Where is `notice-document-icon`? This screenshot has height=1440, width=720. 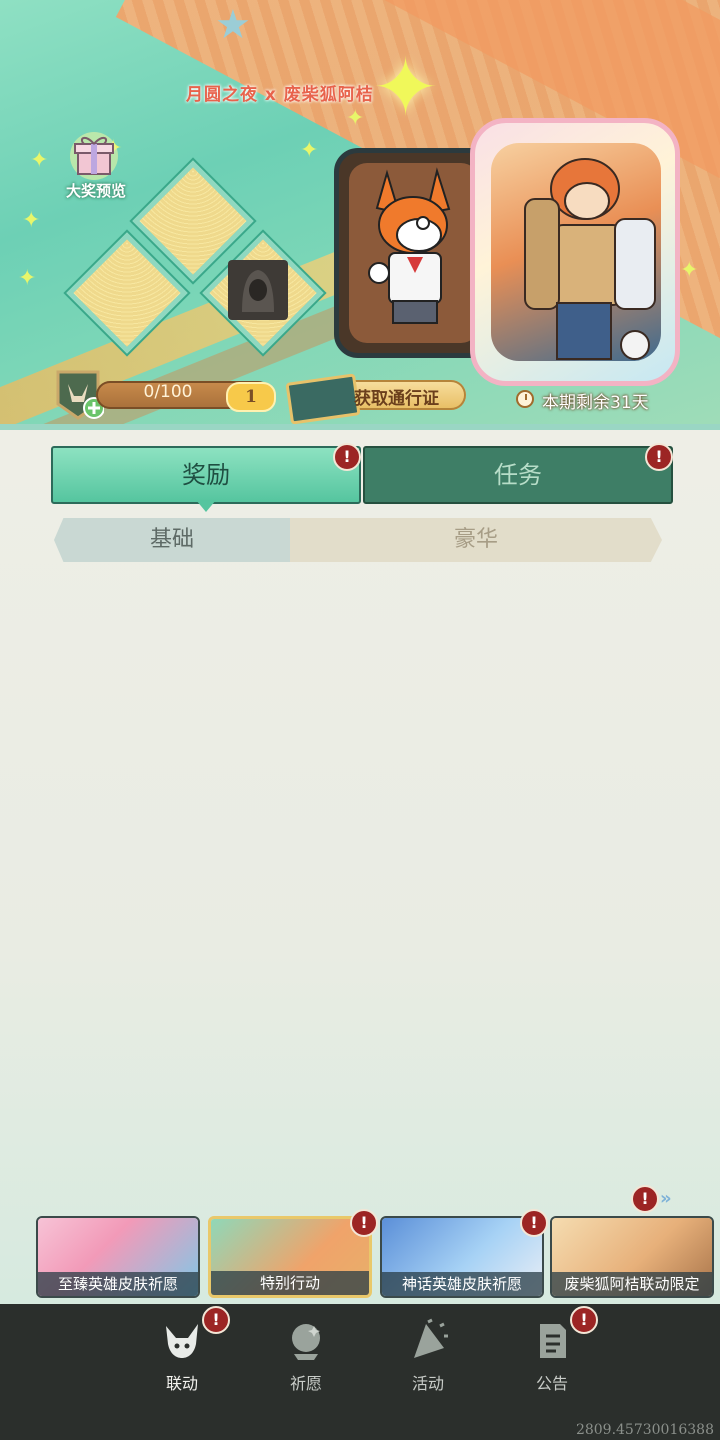
notice-document-icon is located at coordinates (553, 1341).